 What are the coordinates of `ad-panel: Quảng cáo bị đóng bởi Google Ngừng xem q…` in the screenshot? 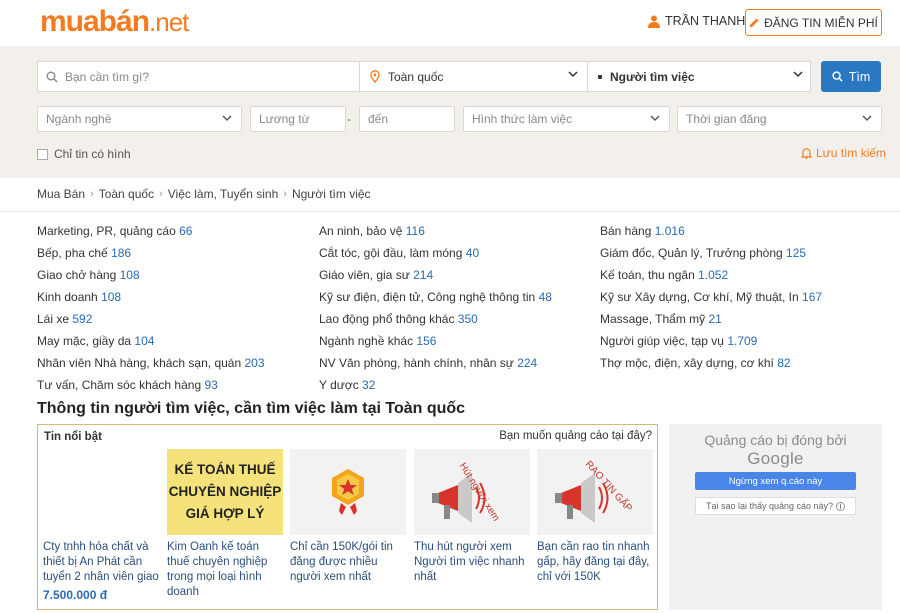 It's located at (775, 517).